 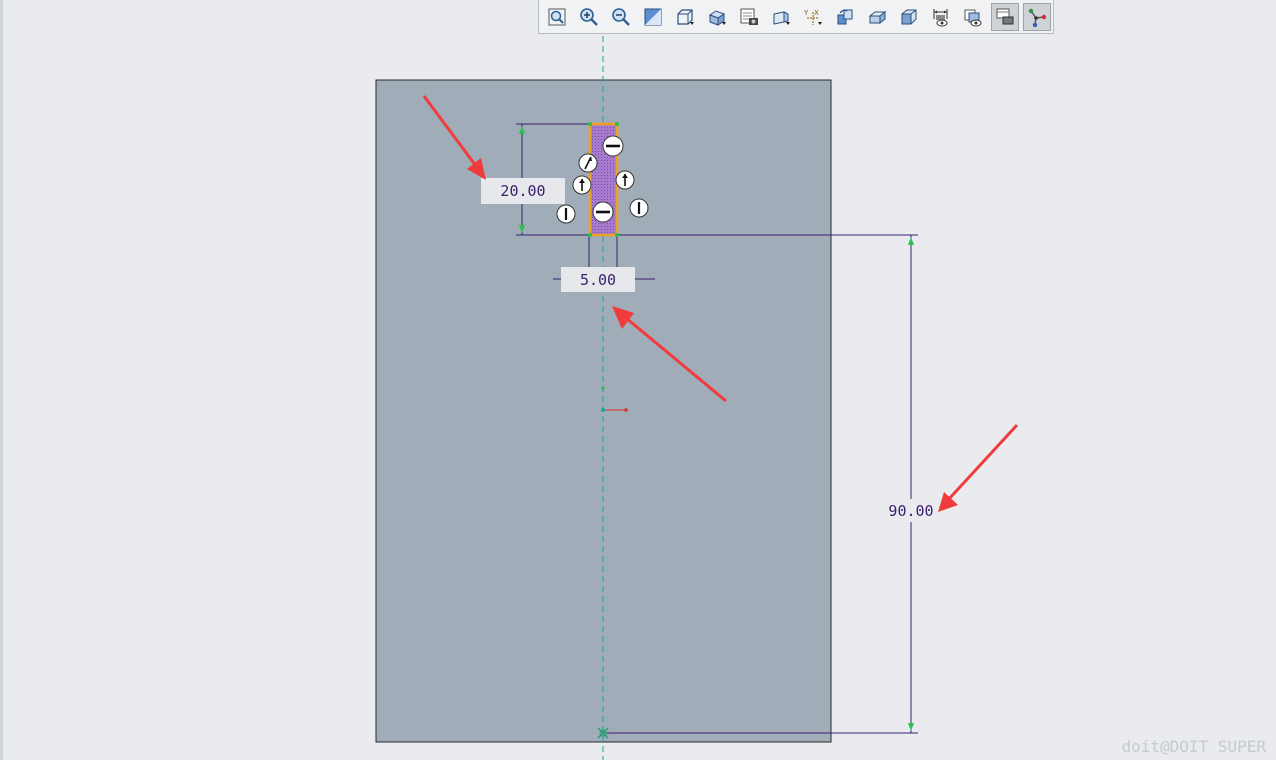 What do you see at coordinates (603, 733) in the screenshot?
I see `centerline-endpoint-marker` at bounding box center [603, 733].